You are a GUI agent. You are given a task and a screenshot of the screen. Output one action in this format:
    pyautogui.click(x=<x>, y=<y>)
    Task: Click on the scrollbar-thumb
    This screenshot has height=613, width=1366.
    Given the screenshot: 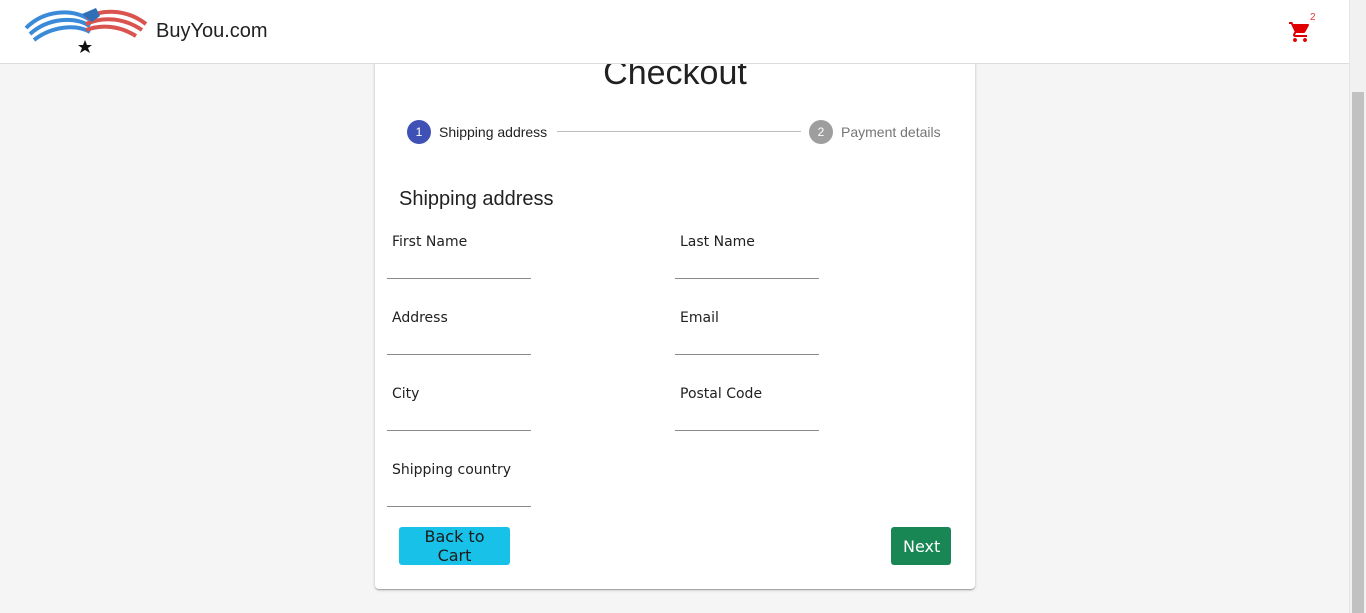 What is the action you would take?
    pyautogui.click(x=1358, y=352)
    